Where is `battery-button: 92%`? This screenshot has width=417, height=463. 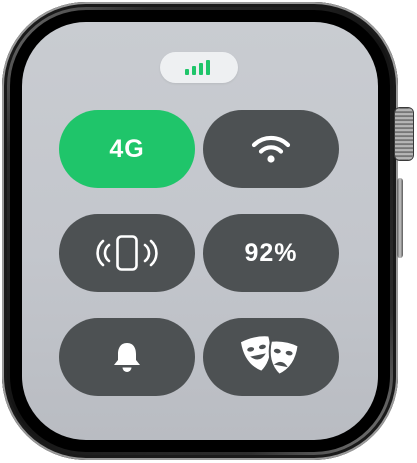 battery-button: 92% is located at coordinates (271, 253).